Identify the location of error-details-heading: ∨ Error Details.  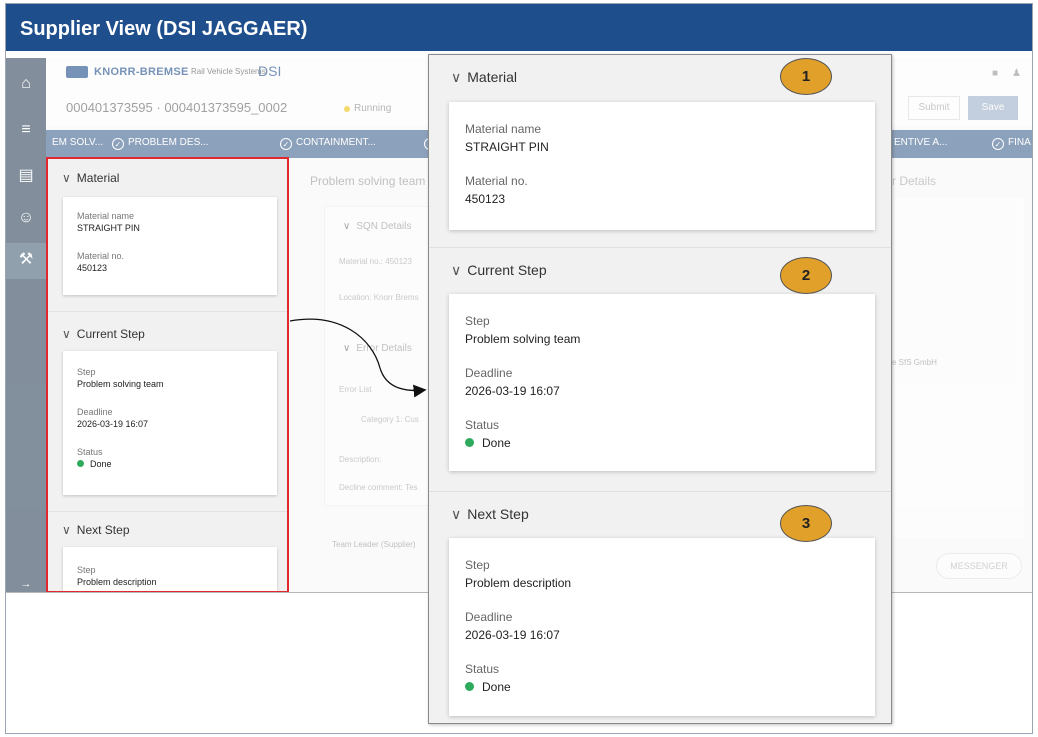
(377, 348).